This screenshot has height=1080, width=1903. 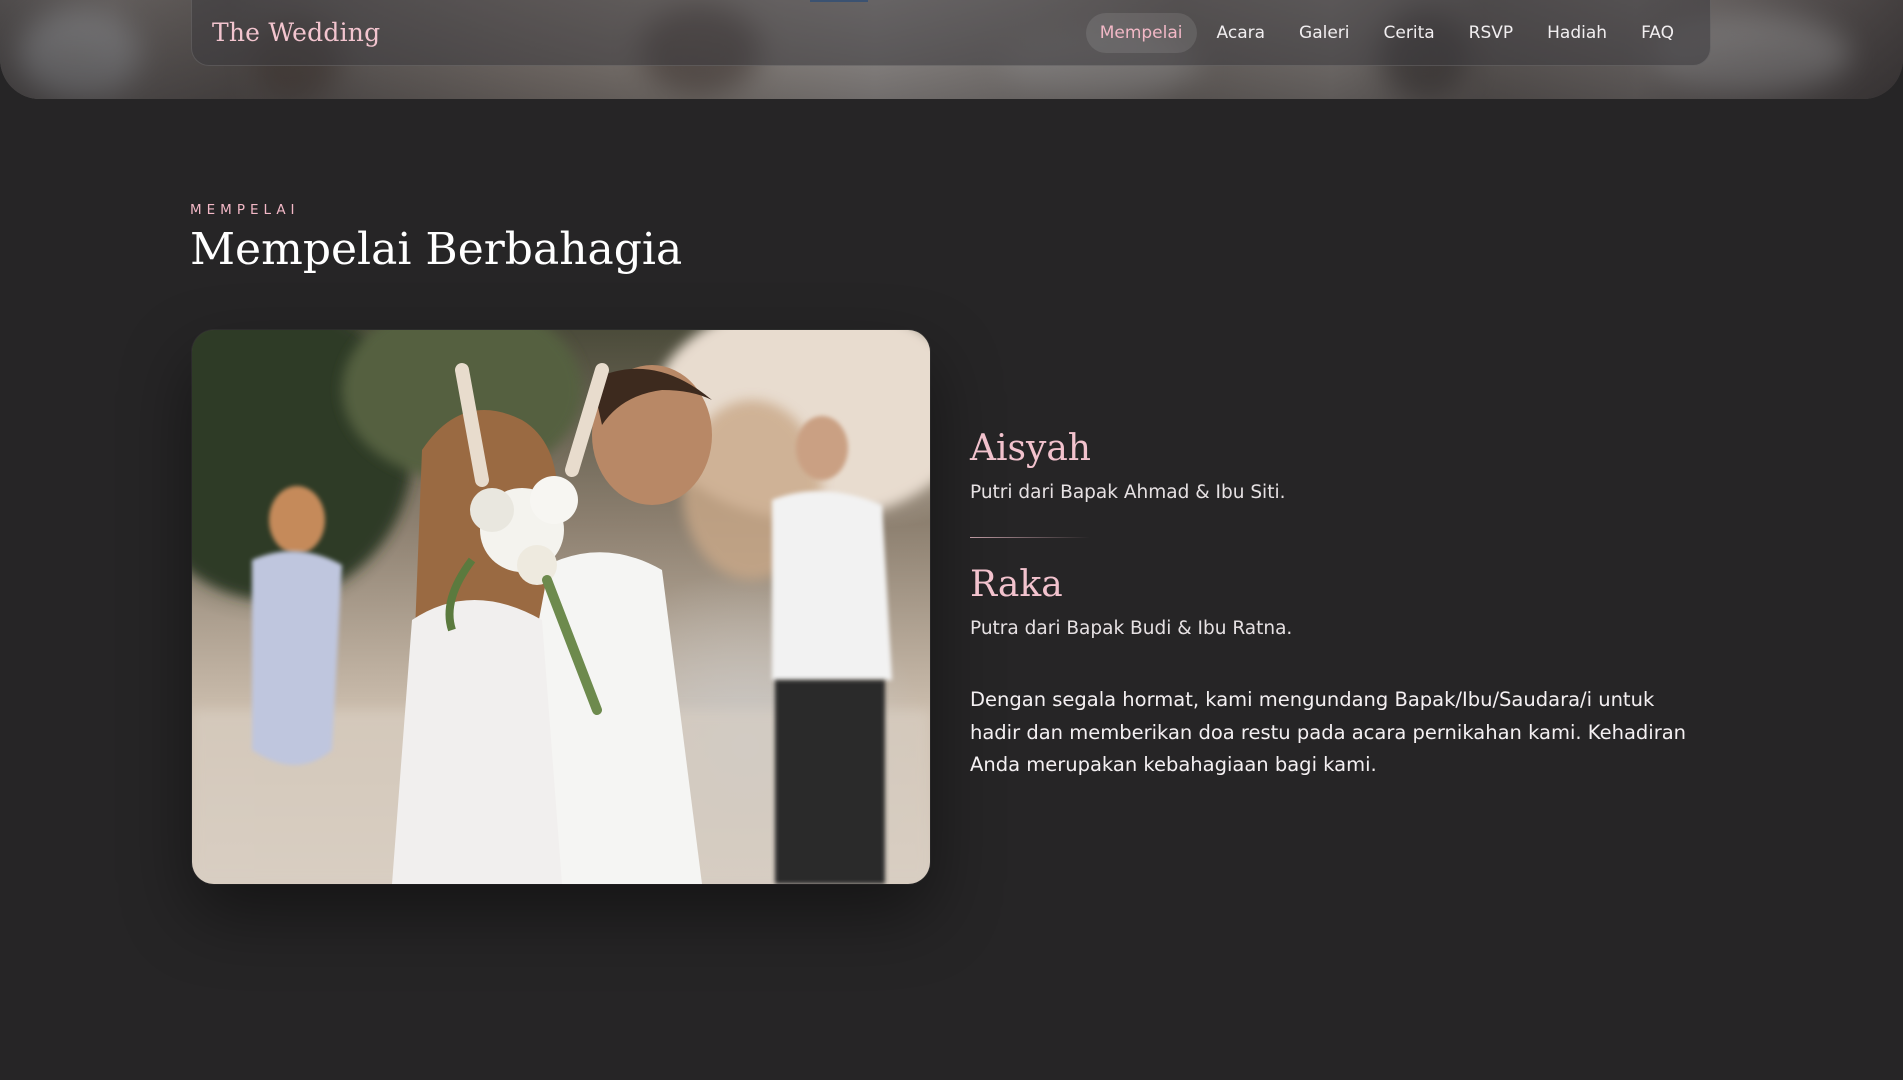 What do you see at coordinates (1657, 33) in the screenshot?
I see `nav-link-faq: FAQ` at bounding box center [1657, 33].